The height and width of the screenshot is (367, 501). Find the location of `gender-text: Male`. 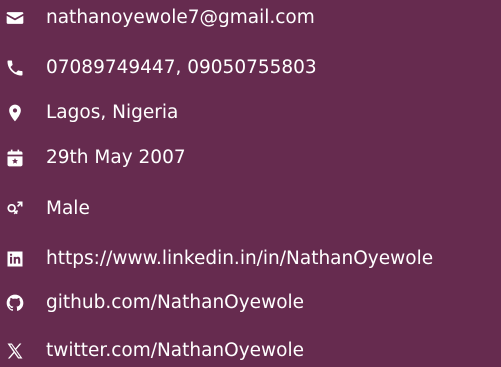

gender-text: Male is located at coordinates (68, 208).